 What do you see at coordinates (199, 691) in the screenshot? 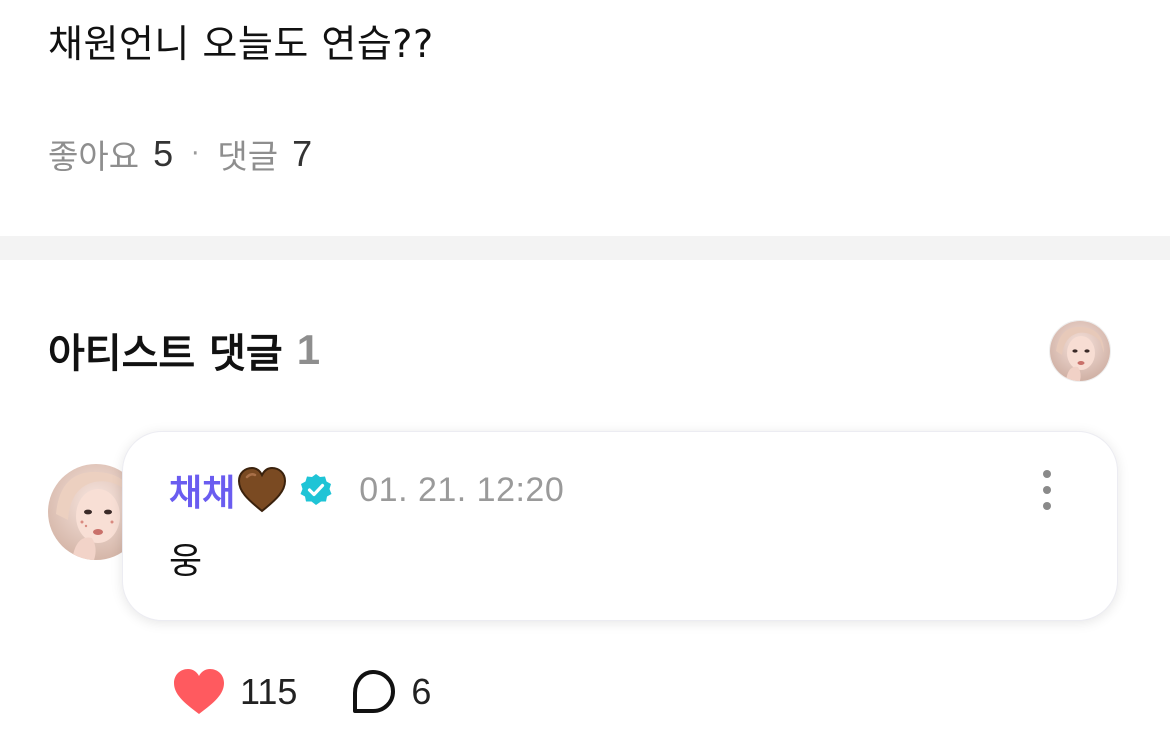
I see `heart-icon` at bounding box center [199, 691].